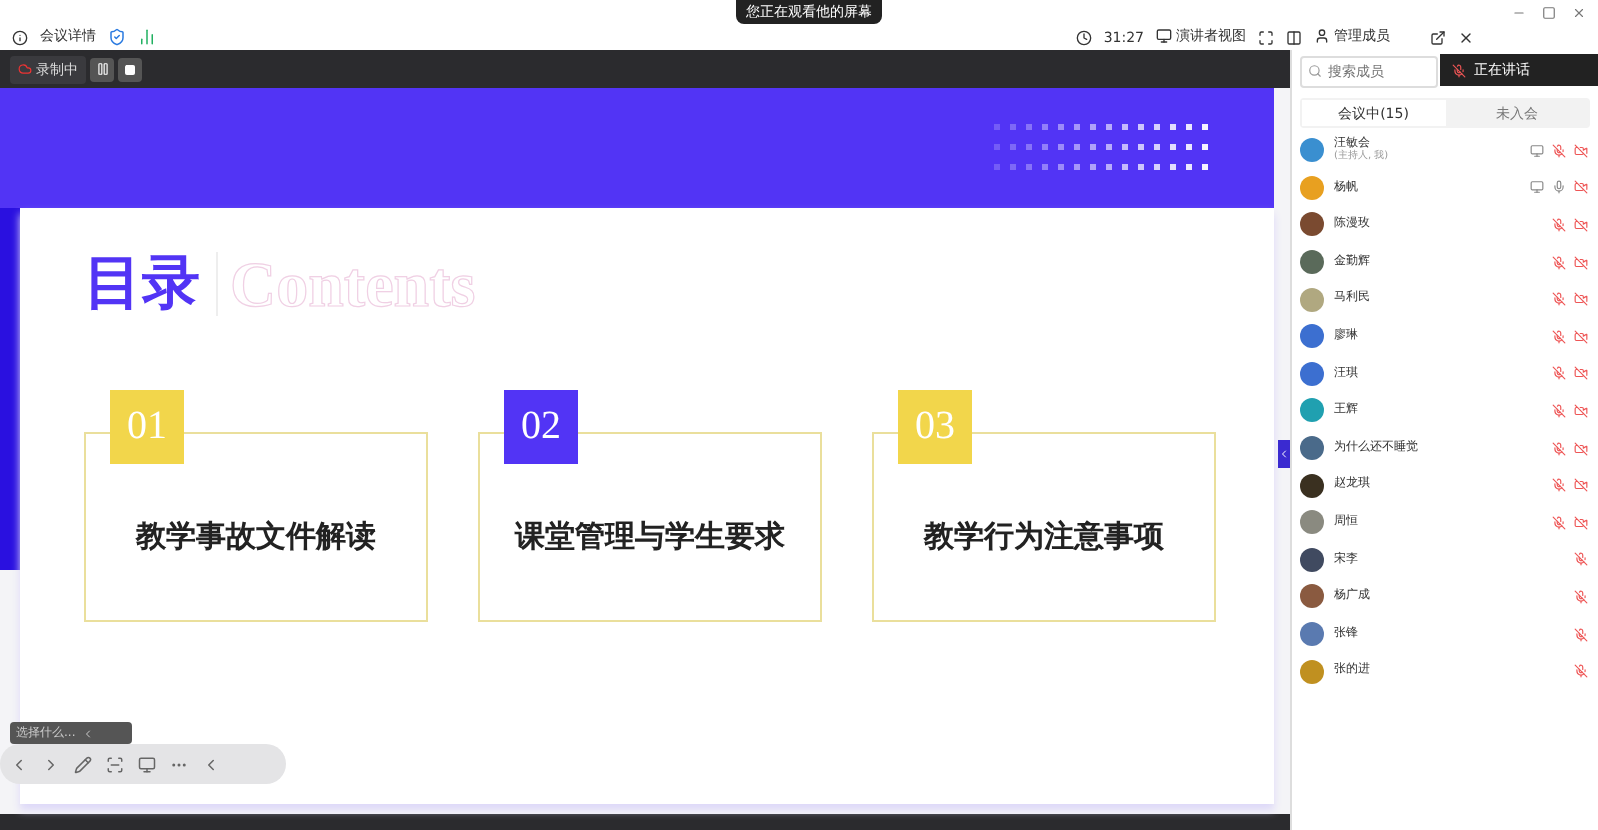 The image size is (1598, 830). I want to click on mic-icon, so click(1559, 187).